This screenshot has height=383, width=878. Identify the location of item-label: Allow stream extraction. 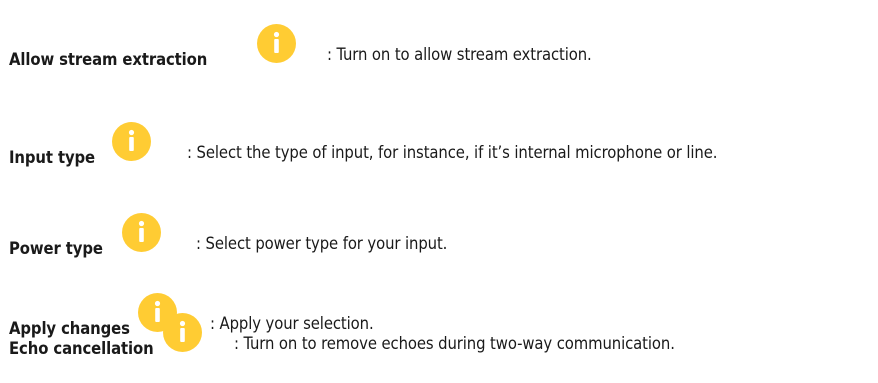
(108, 59).